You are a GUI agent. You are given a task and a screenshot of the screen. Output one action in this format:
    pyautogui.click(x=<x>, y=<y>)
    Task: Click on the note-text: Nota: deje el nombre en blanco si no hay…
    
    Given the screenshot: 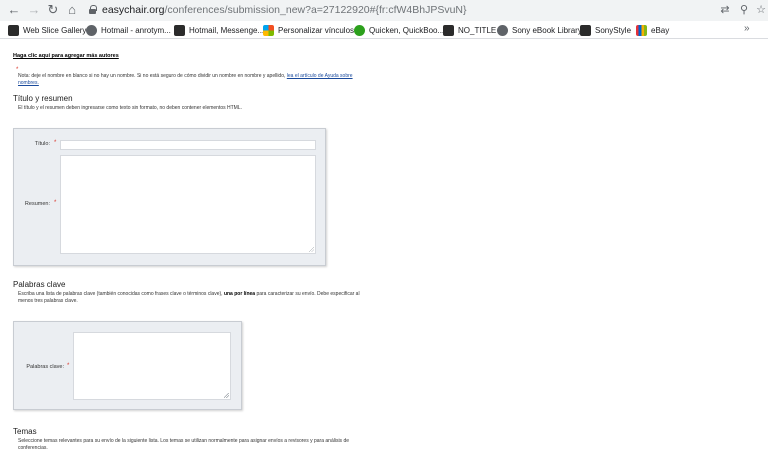 What is the action you would take?
    pyautogui.click(x=152, y=76)
    